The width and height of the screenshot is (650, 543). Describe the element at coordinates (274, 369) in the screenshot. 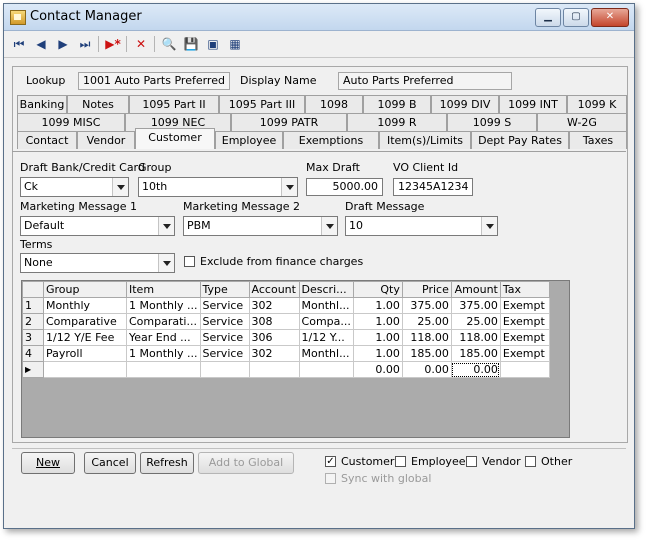

I see `cell-account` at that location.